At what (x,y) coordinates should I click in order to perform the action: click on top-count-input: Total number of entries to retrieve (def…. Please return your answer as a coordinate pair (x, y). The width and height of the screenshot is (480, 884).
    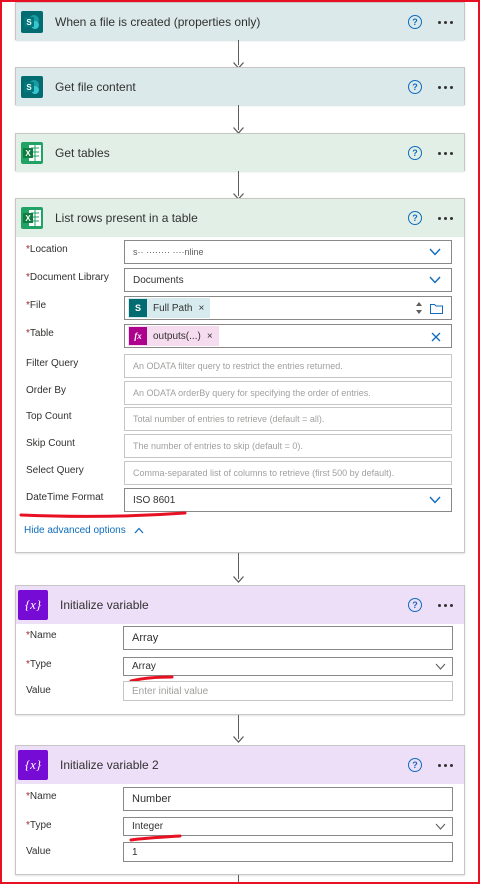
    Looking at the image, I should click on (288, 419).